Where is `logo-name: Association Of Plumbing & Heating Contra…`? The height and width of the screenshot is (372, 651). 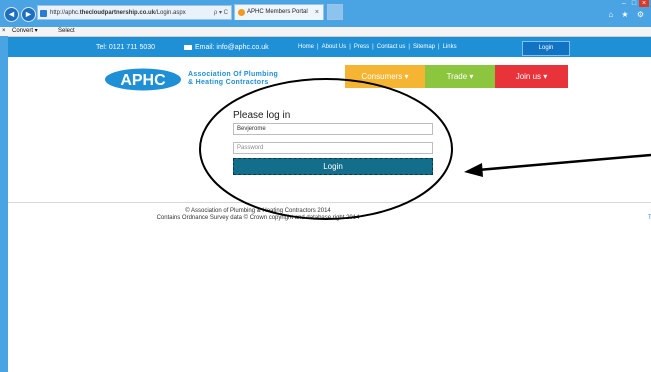 logo-name: Association Of Plumbing & Heating Contra… is located at coordinates (233, 79).